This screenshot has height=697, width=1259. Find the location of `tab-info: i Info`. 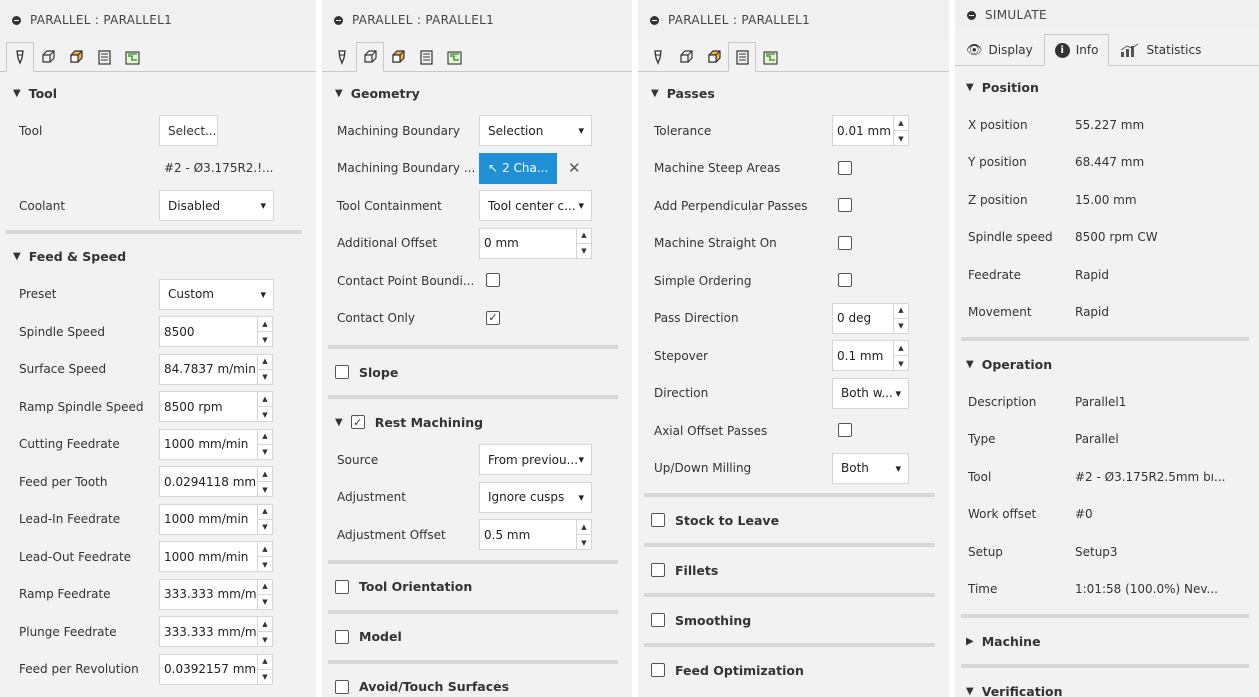

tab-info: i Info is located at coordinates (1076, 50).